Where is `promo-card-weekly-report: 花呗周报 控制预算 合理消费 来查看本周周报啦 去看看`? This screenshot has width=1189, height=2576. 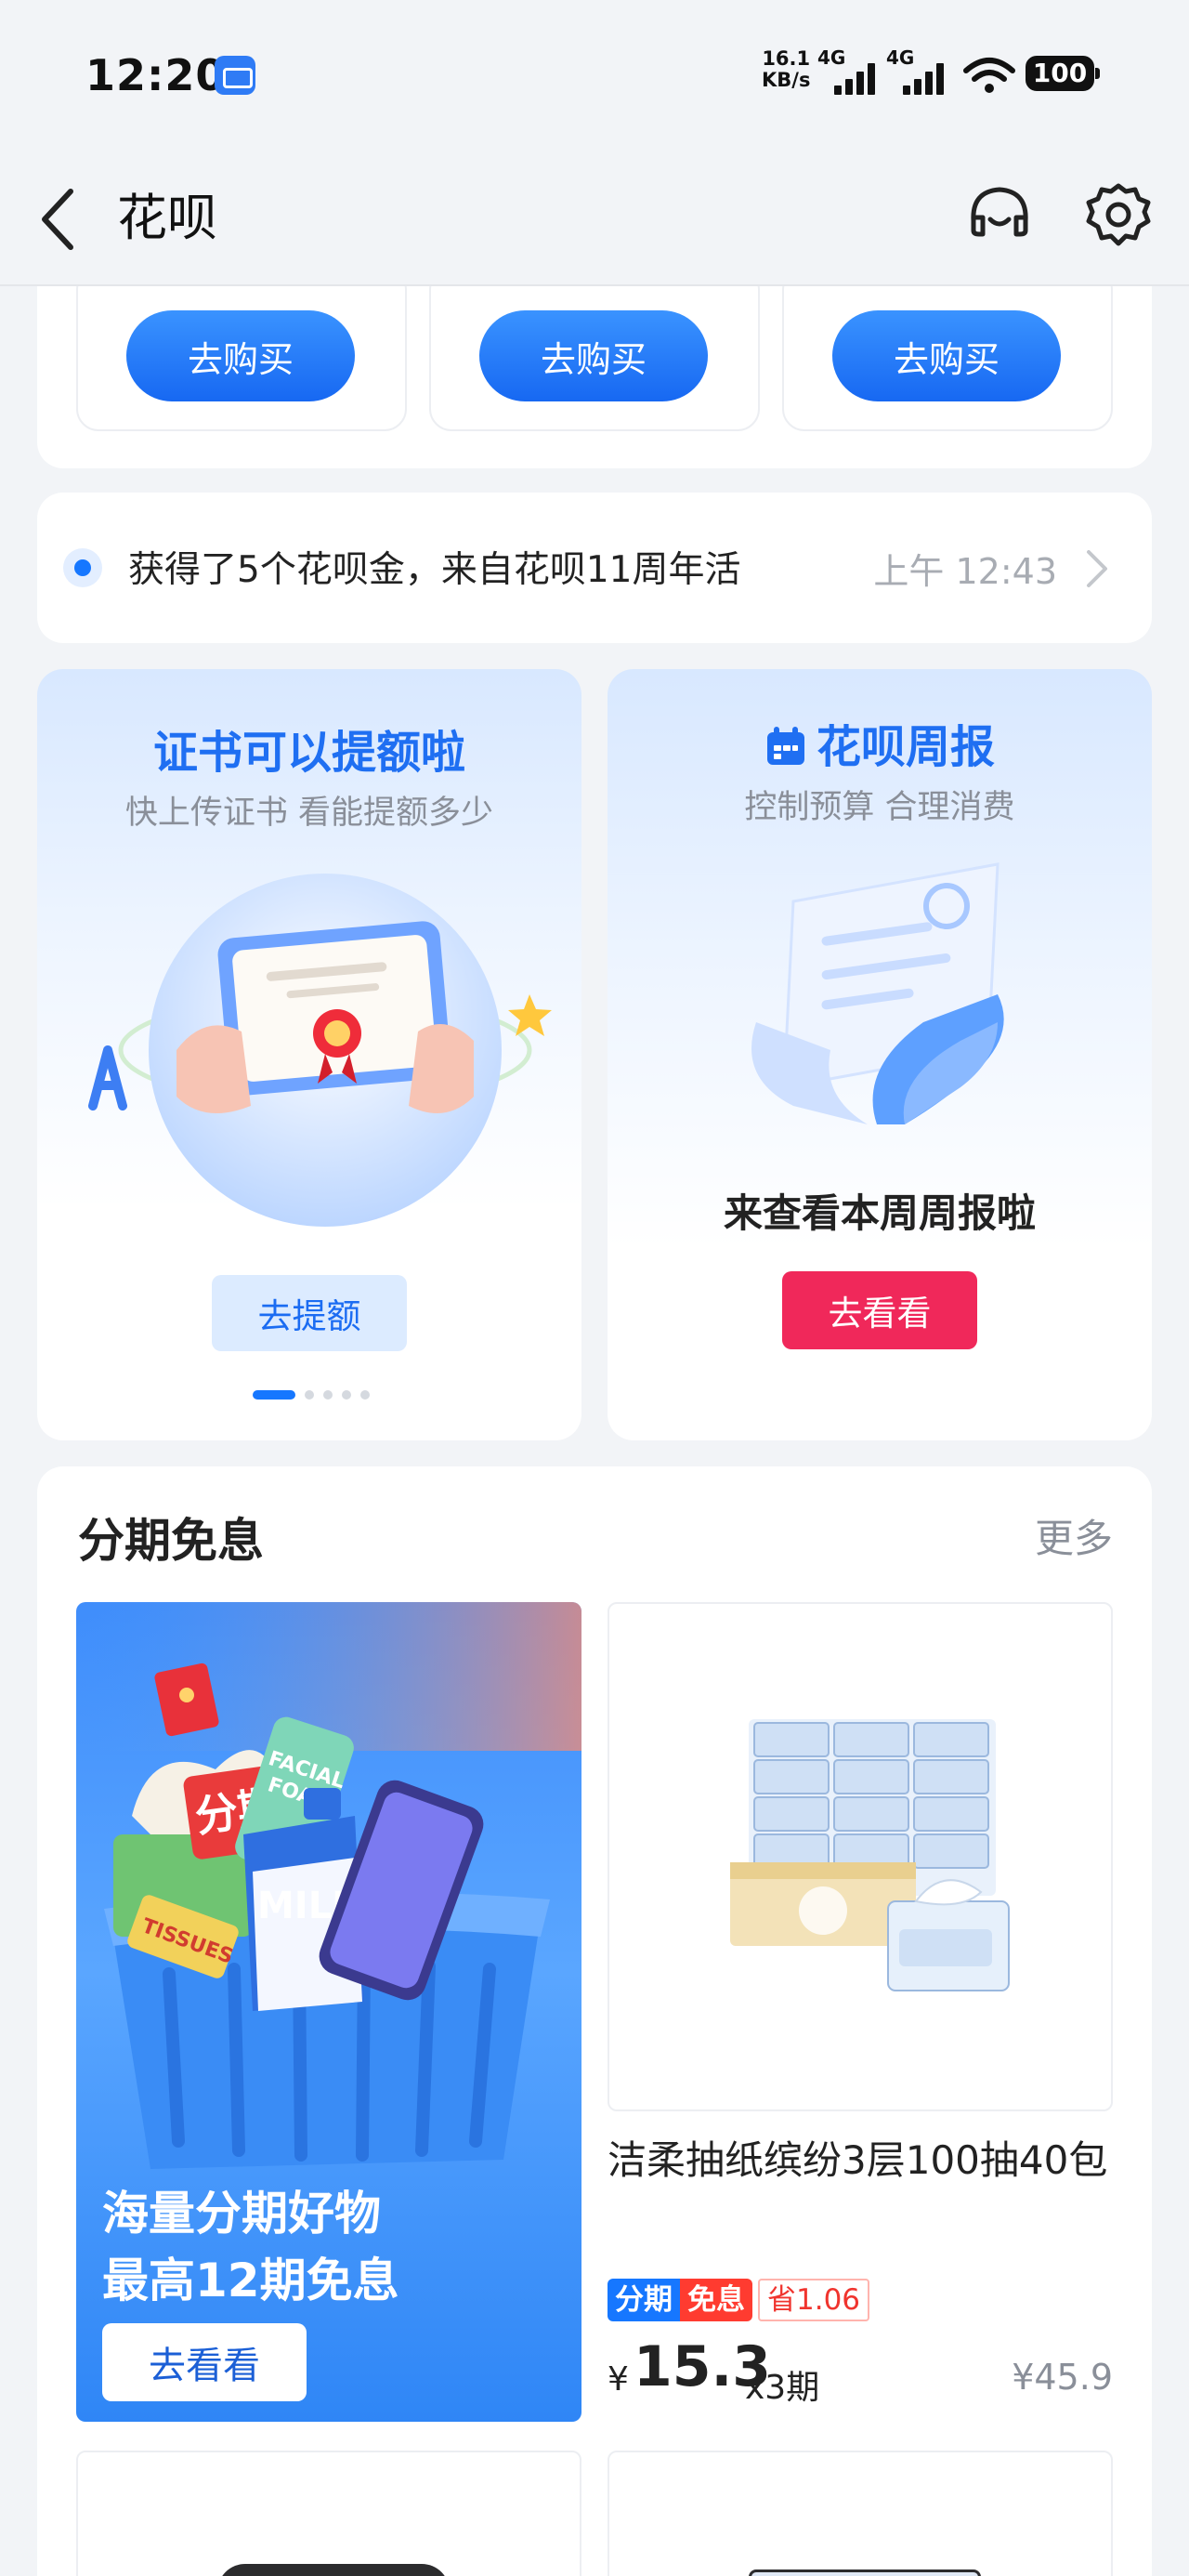
promo-card-weekly-report: 花呗周报 控制预算 合理消费 来查看本周周报啦 去看看 is located at coordinates (880, 1054).